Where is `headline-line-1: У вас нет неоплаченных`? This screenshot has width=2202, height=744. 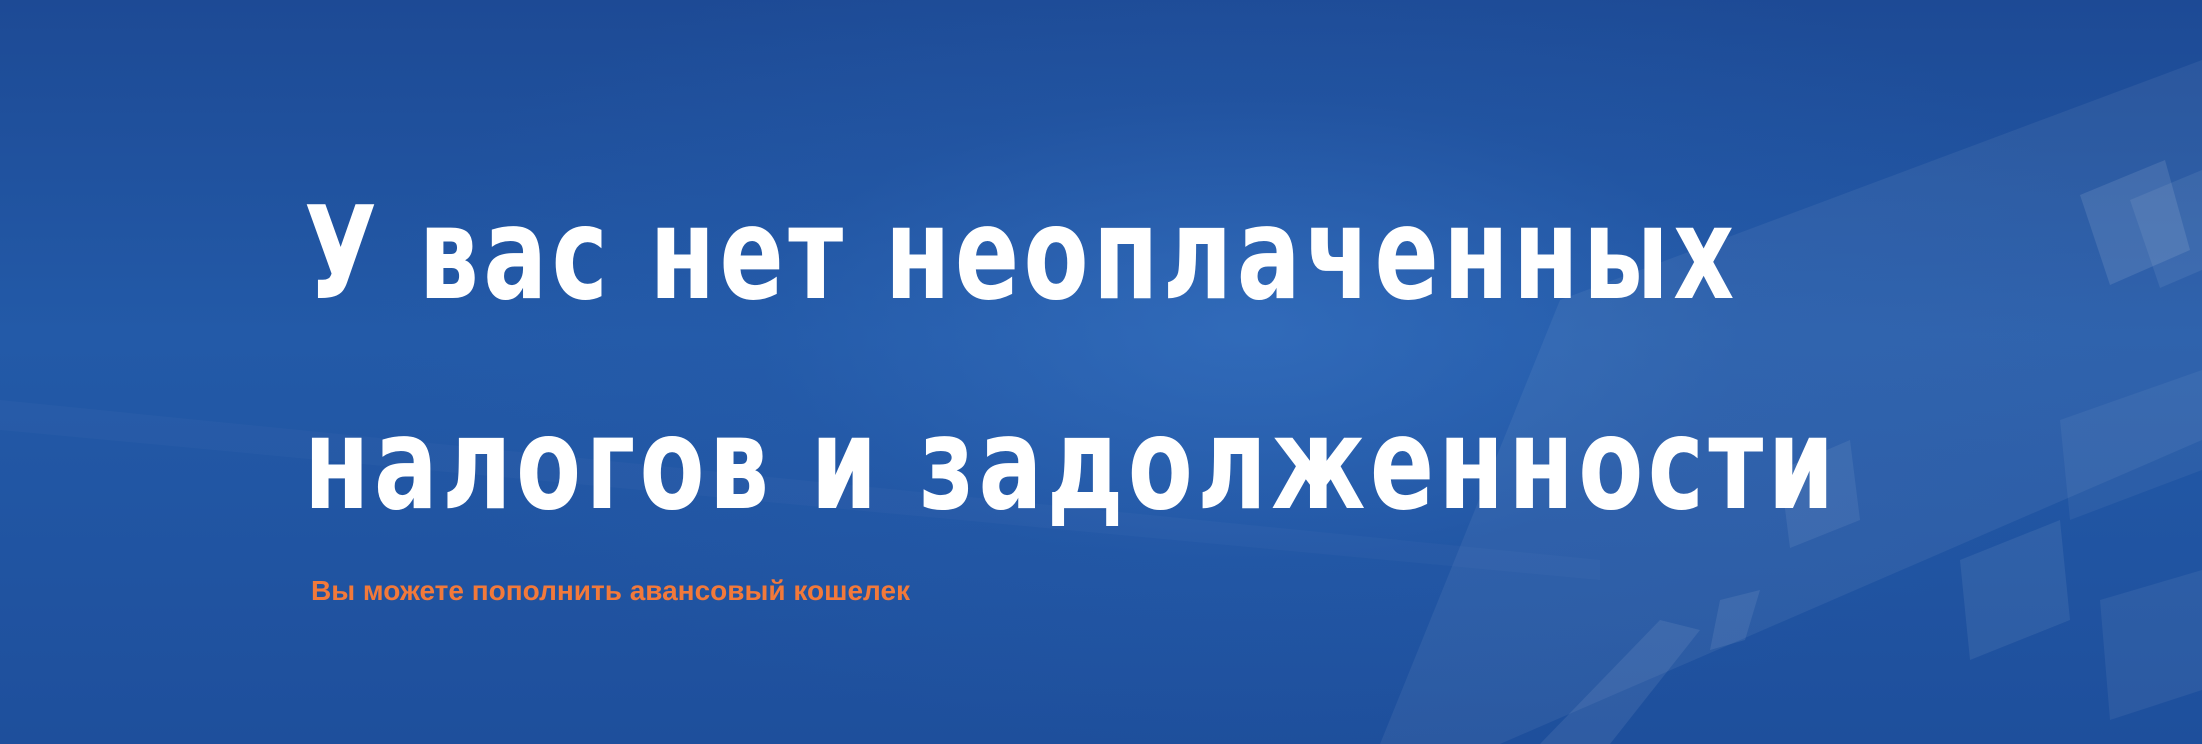 headline-line-1: У вас нет неоплаченных is located at coordinates (1021, 254).